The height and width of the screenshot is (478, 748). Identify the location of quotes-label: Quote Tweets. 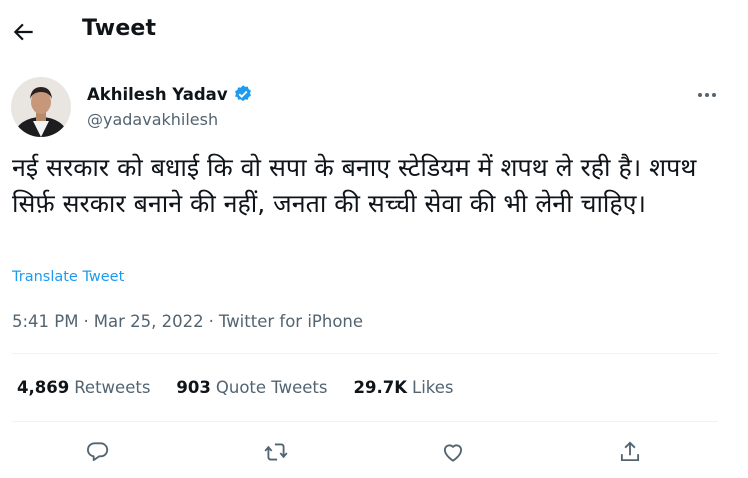
(271, 387).